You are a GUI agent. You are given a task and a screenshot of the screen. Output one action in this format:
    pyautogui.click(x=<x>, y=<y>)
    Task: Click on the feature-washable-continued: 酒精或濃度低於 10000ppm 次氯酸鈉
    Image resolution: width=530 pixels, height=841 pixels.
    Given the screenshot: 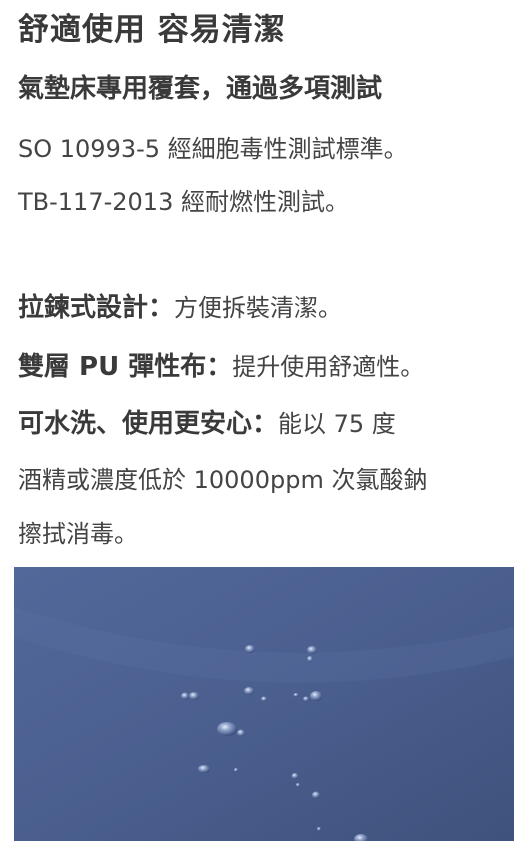 What is the action you would take?
    pyautogui.click(x=223, y=480)
    